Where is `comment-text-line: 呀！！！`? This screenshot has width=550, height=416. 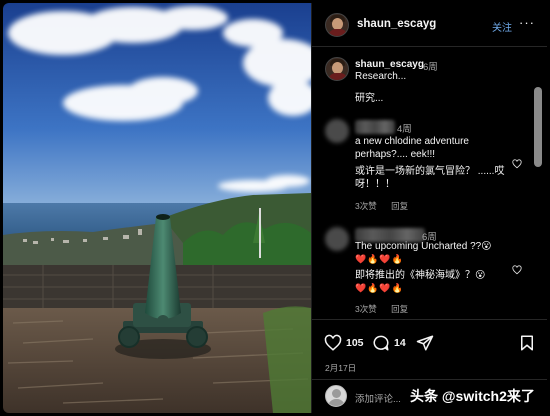 comment-text-line: 呀！！！ is located at coordinates (375, 184).